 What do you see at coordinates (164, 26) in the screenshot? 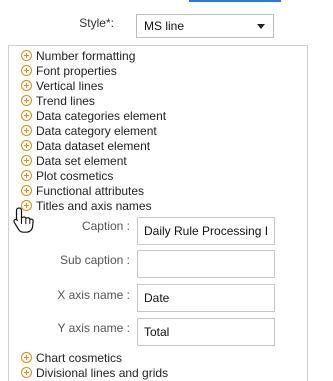
I see `style-select-value: MS line` at bounding box center [164, 26].